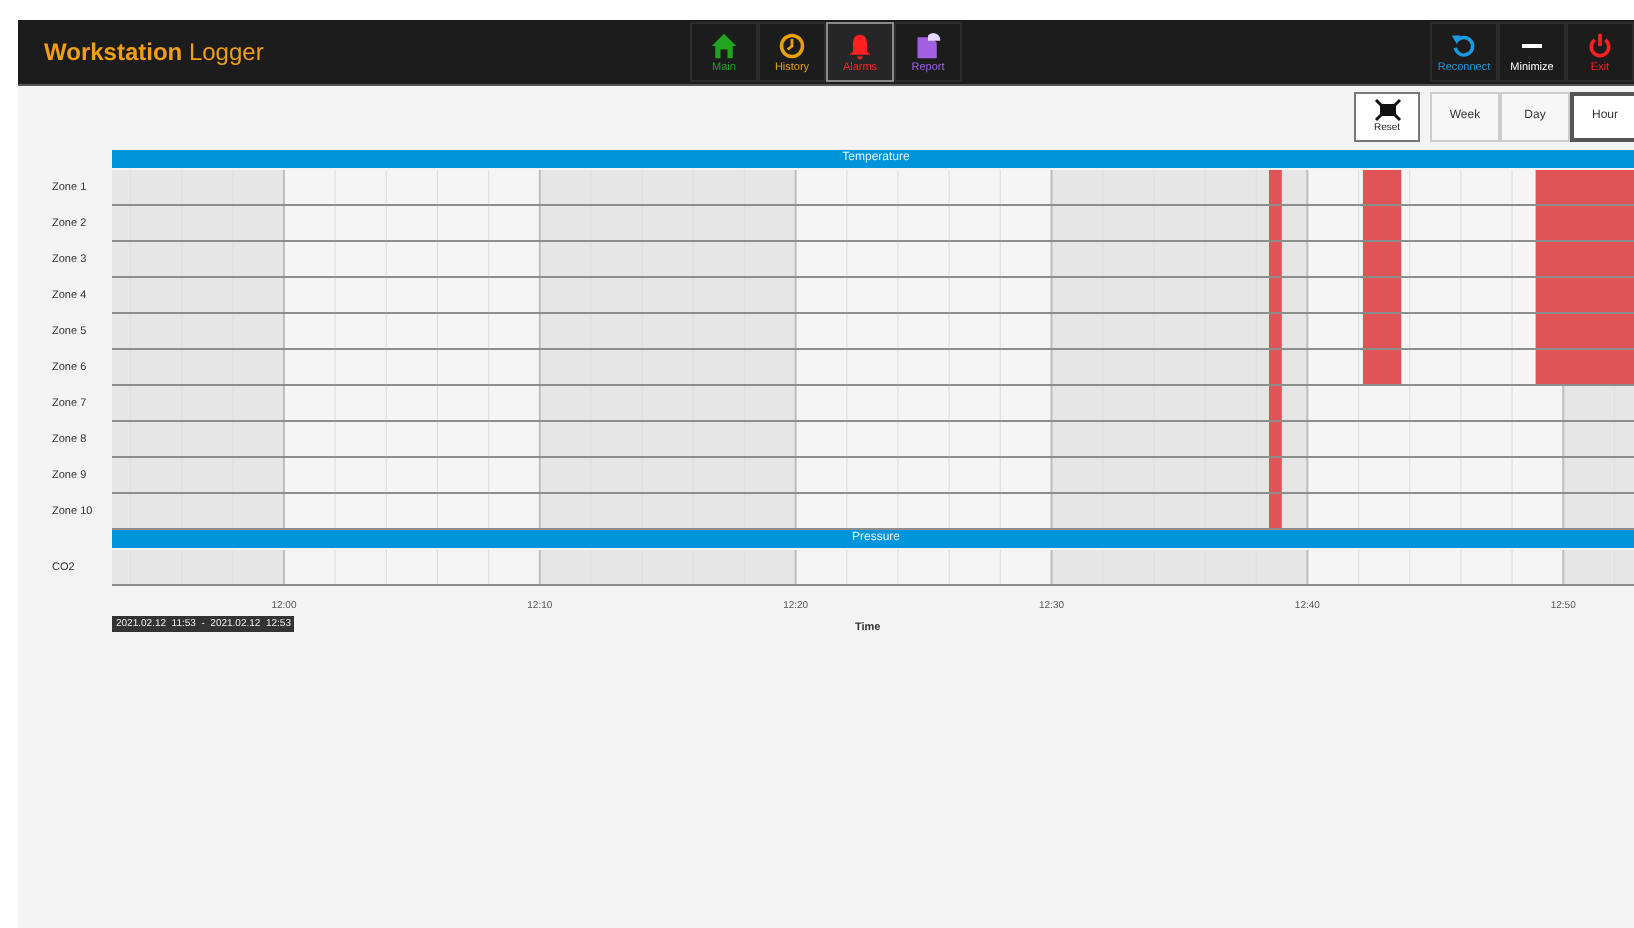 This screenshot has height=928, width=1634. Describe the element at coordinates (153, 52) in the screenshot. I see `app-title: Workstation Logger` at that location.